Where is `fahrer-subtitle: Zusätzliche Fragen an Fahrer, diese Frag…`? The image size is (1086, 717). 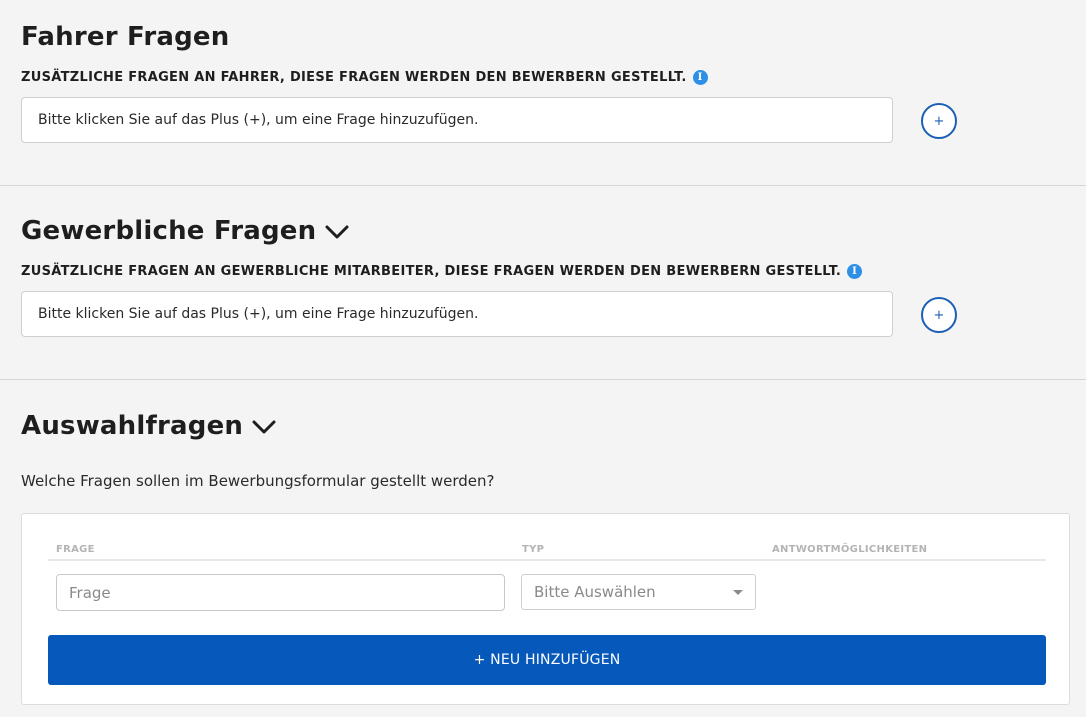
fahrer-subtitle: Zusätzliche Fragen an Fahrer, diese Frag… is located at coordinates (364, 77).